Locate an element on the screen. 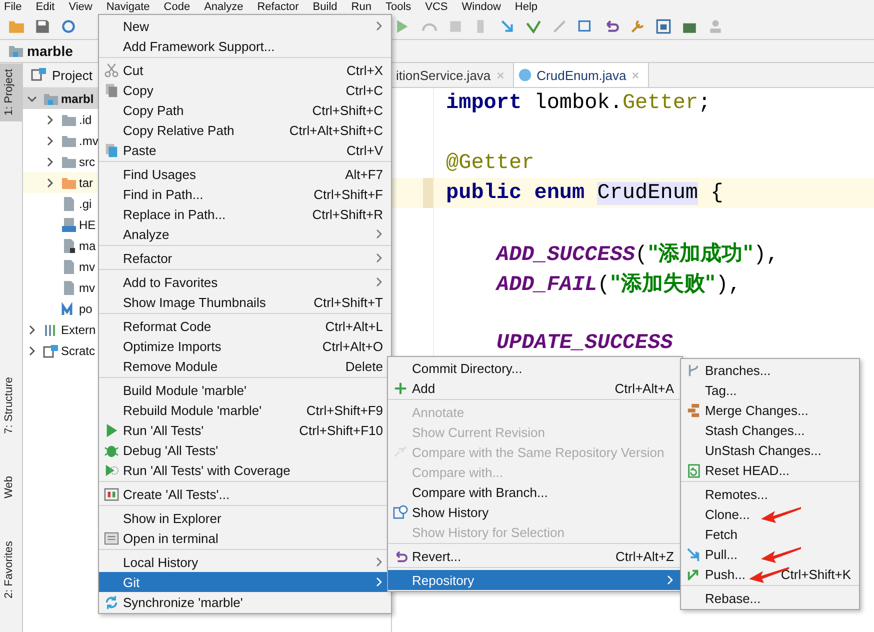 This screenshot has height=632, width=874. code-line: public enum CrudEnum { is located at coordinates (585, 193).